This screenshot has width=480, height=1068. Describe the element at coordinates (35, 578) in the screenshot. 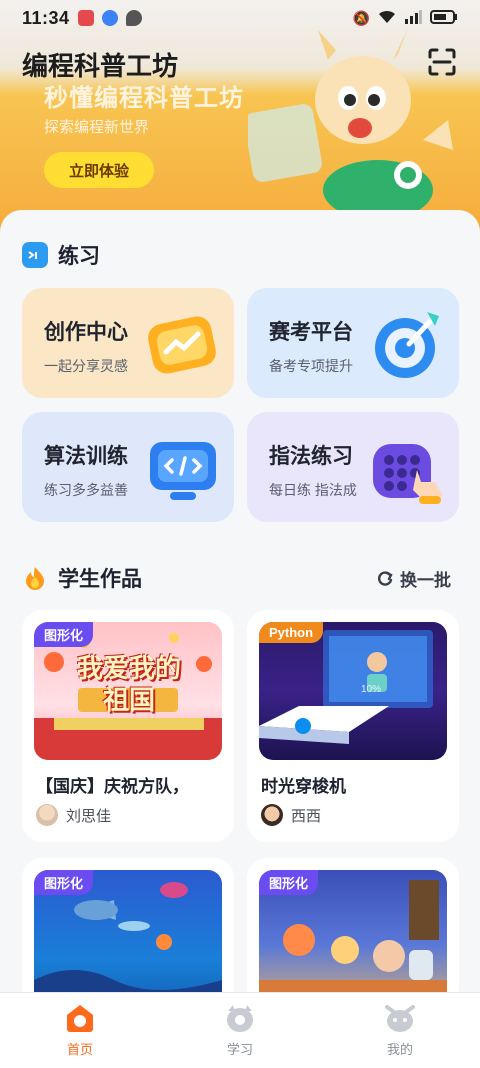

I see `flame-icon` at that location.